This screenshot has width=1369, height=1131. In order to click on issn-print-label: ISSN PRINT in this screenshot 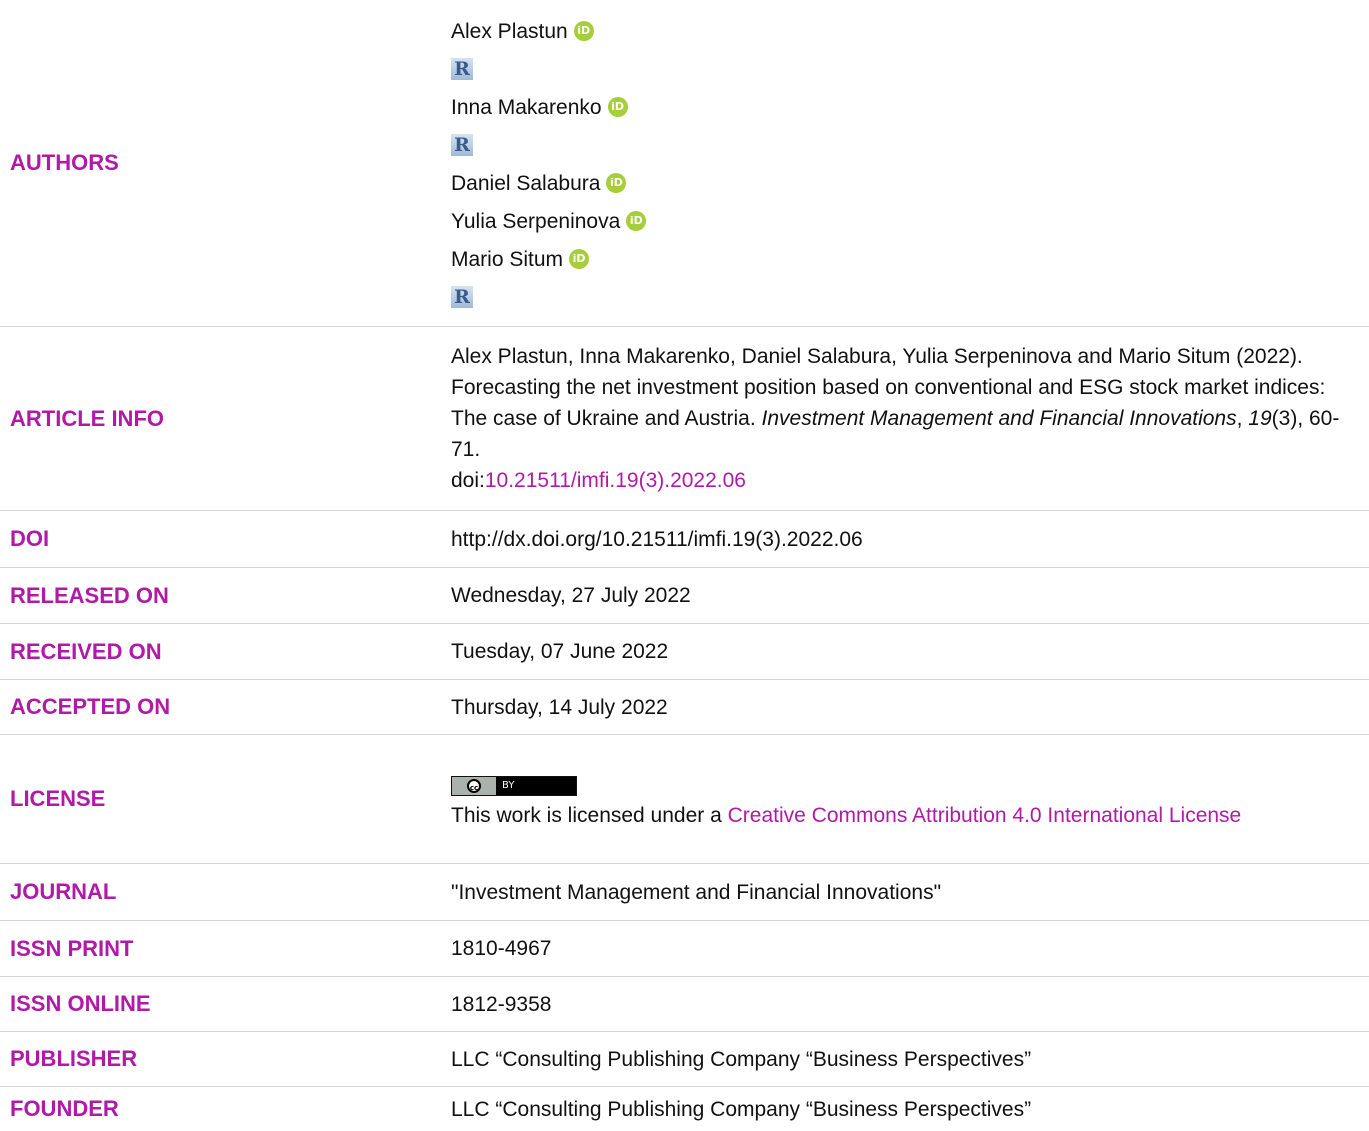, I will do `click(72, 948)`.